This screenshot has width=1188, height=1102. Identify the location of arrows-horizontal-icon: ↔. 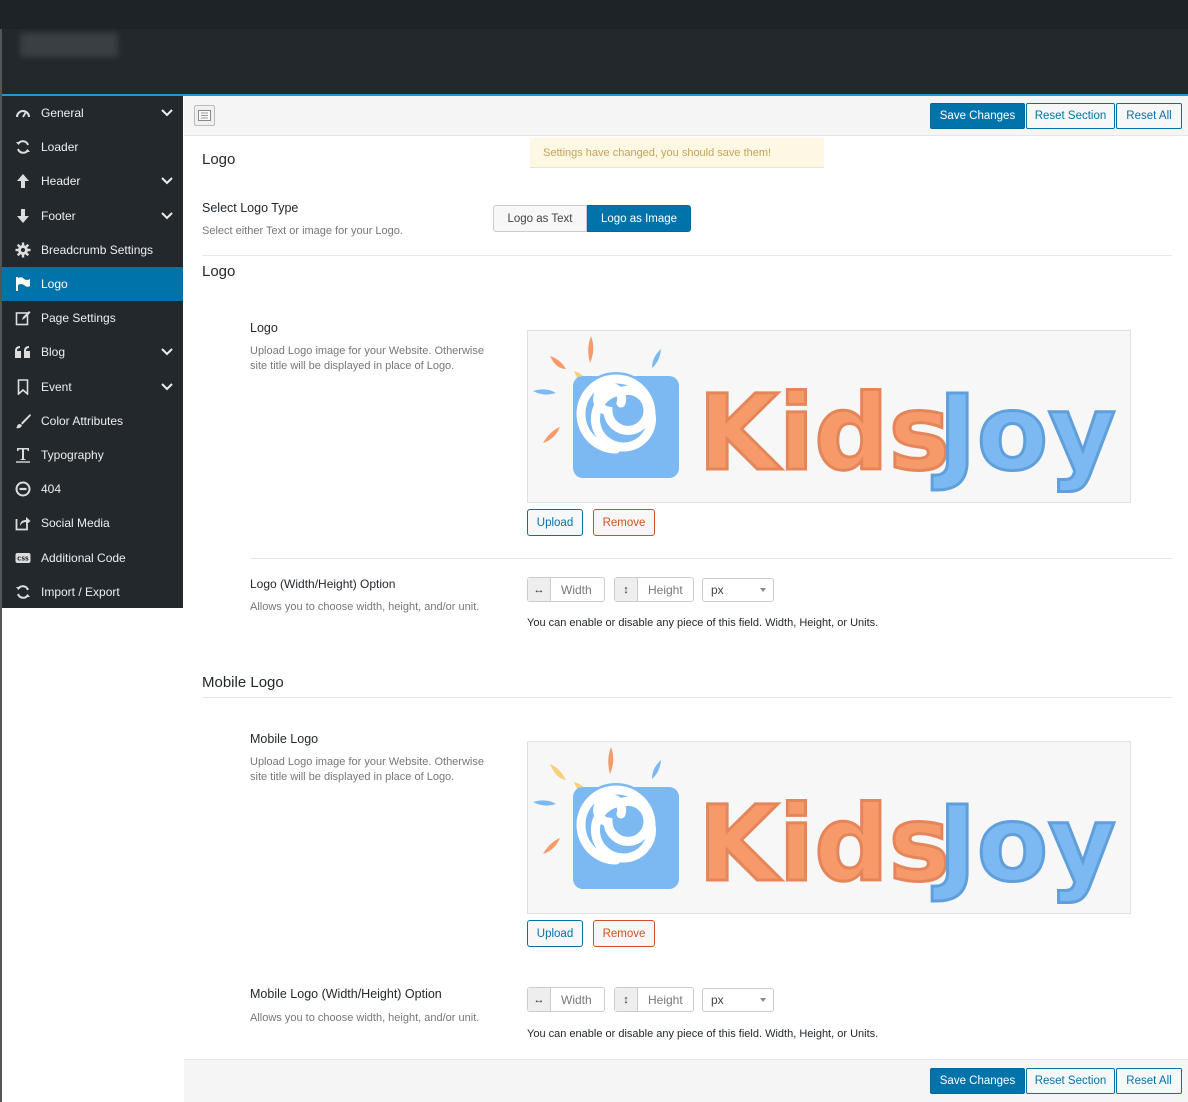
(539, 589).